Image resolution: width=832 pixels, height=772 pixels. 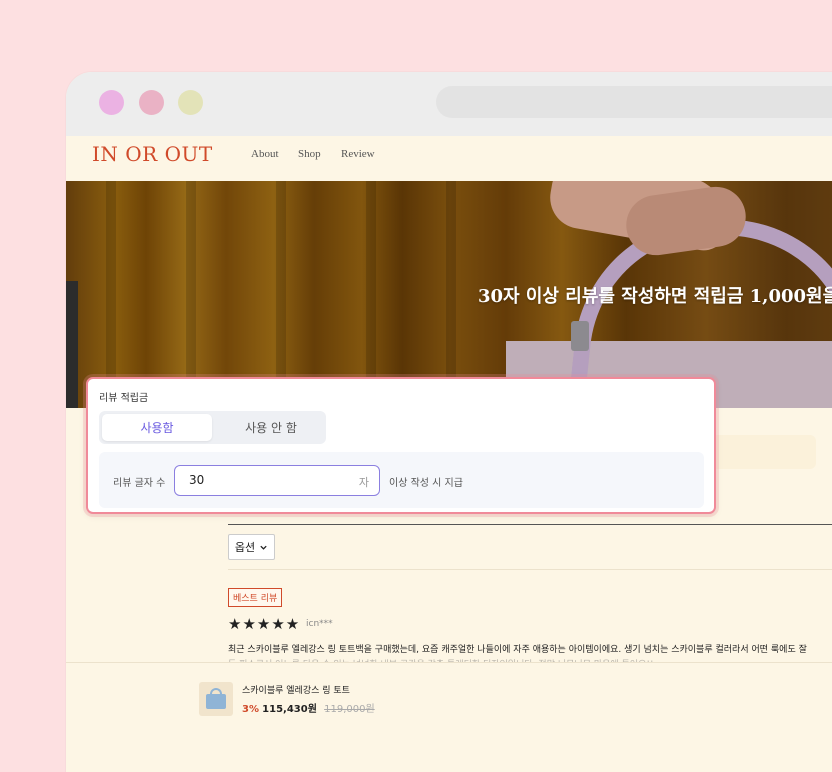 What do you see at coordinates (580, 336) in the screenshot?
I see `hero-bag-clasp` at bounding box center [580, 336].